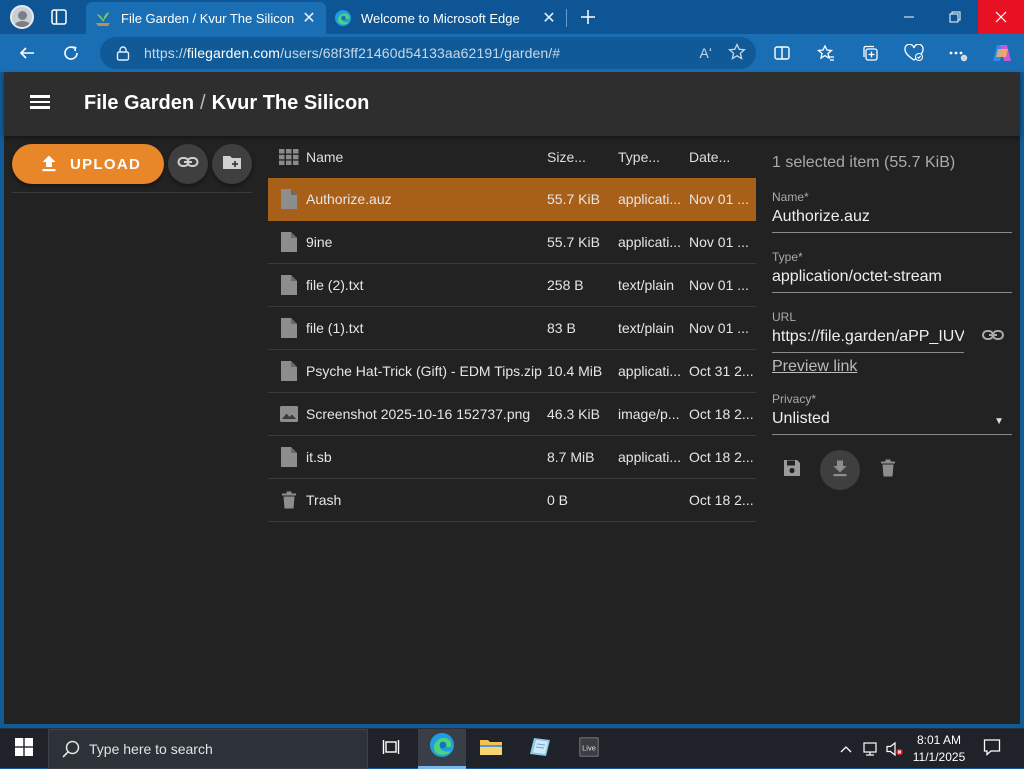 The width and height of the screenshot is (1024, 769). Describe the element at coordinates (892, 220) in the screenshot. I see `name-field-value: Authorize.auz` at that location.